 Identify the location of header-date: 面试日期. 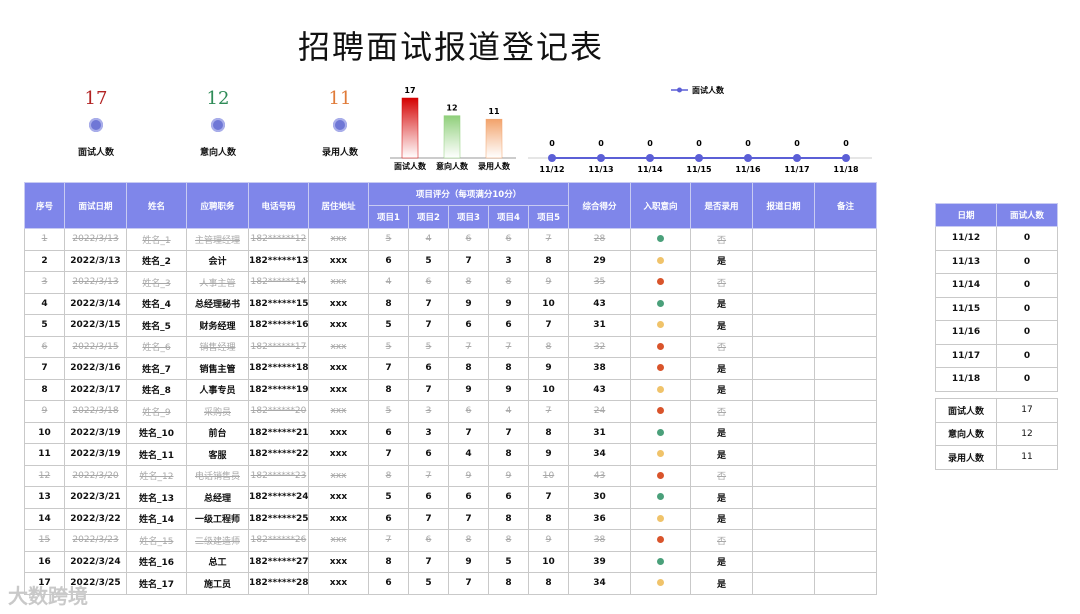
(95, 205).